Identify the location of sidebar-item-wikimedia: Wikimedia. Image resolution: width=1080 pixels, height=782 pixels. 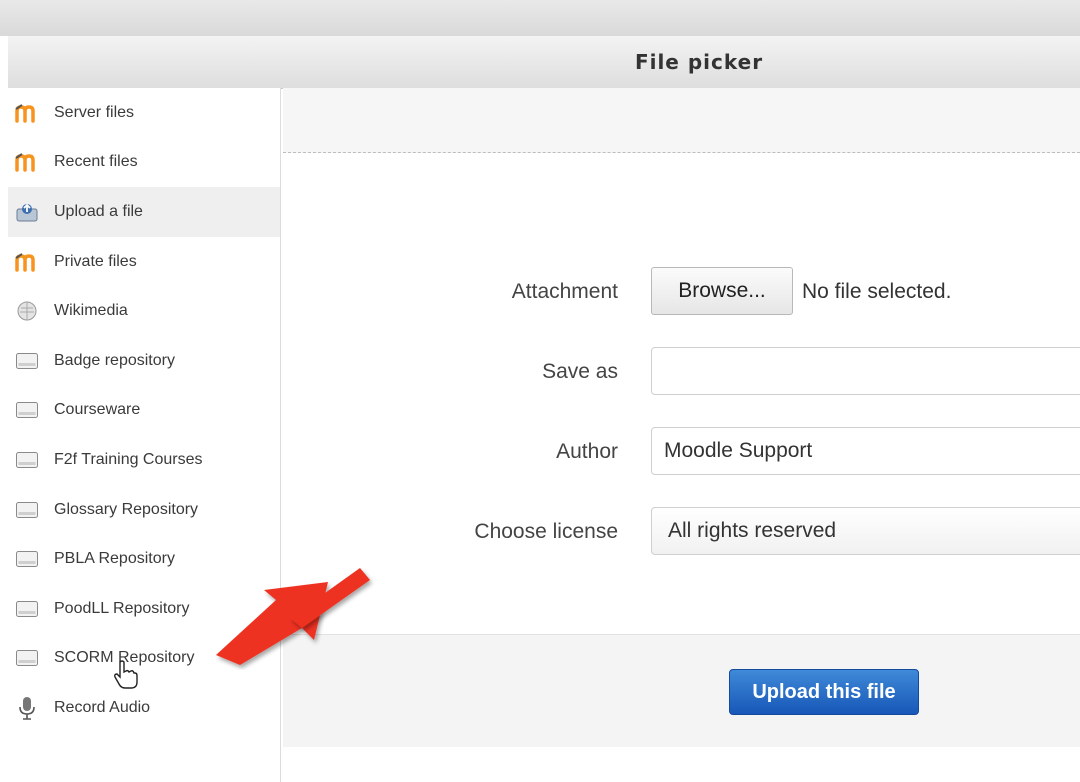
(144, 311).